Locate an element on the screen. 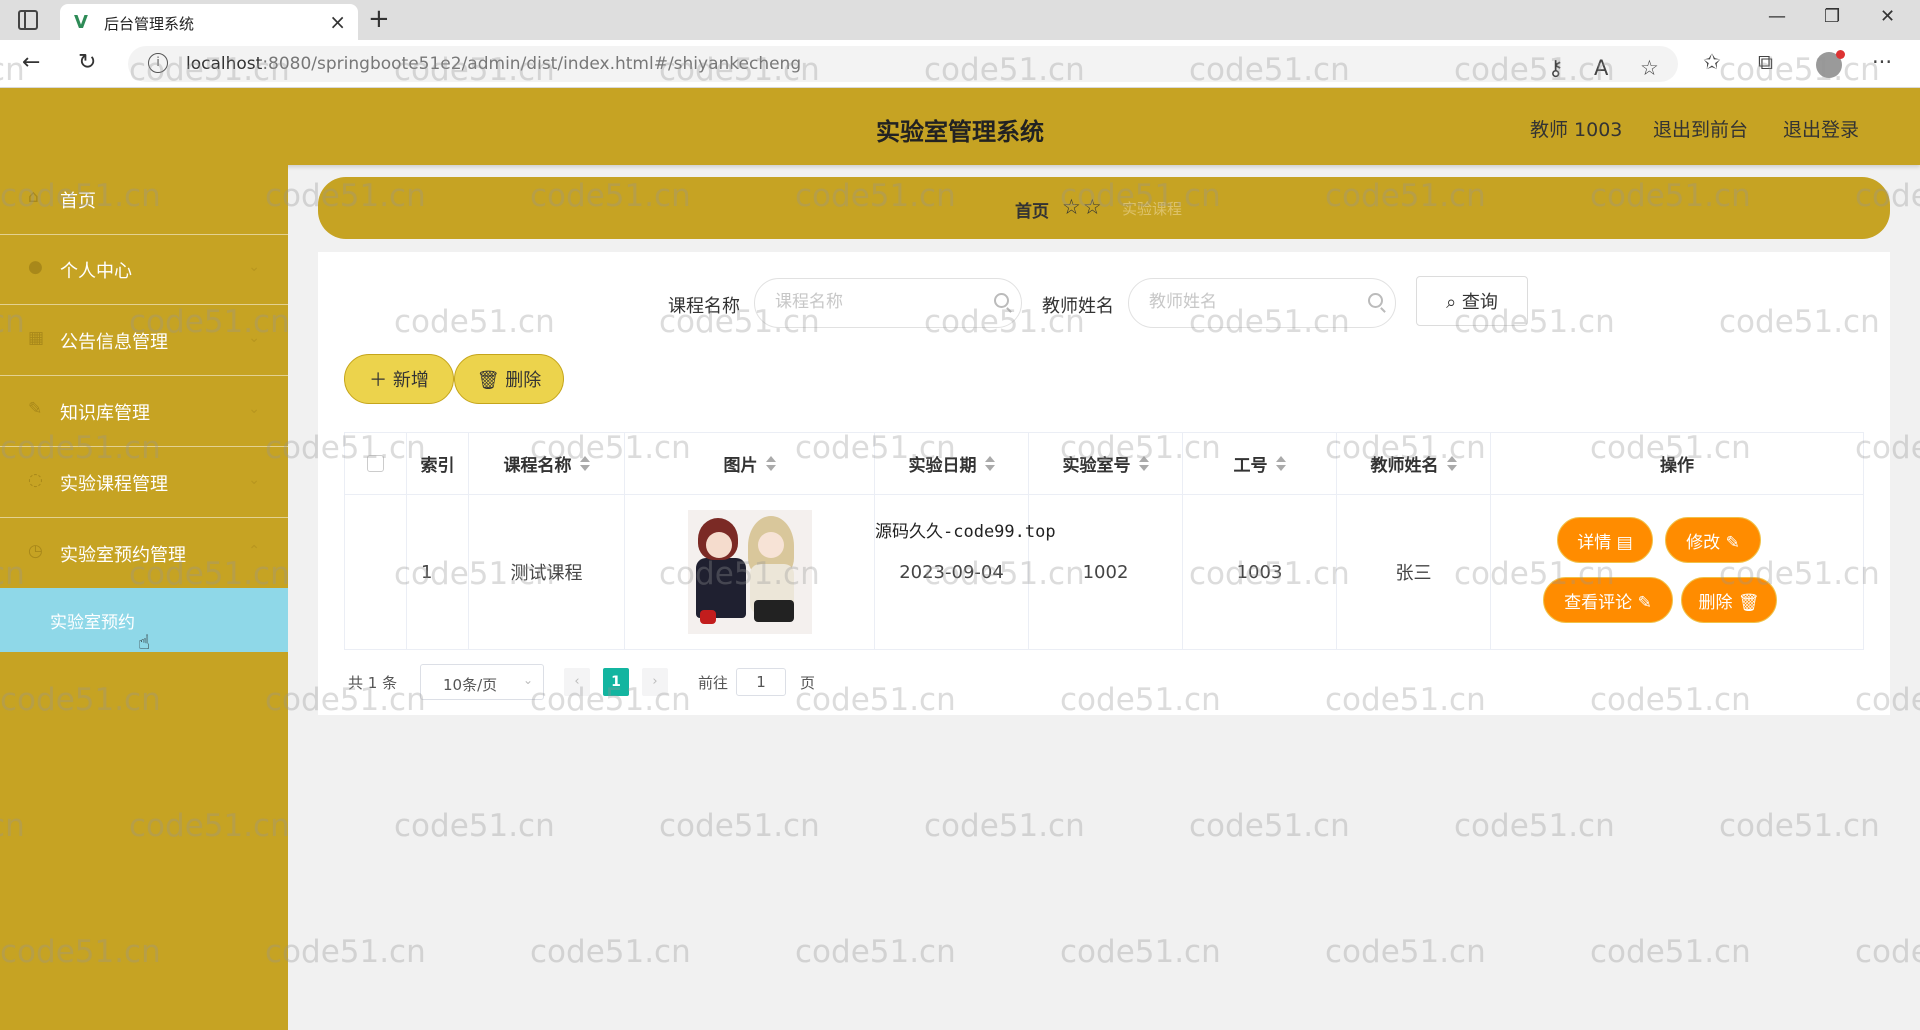 Image resolution: width=1920 pixels, height=1030 pixels. add-button-label: 新增 is located at coordinates (410, 380).